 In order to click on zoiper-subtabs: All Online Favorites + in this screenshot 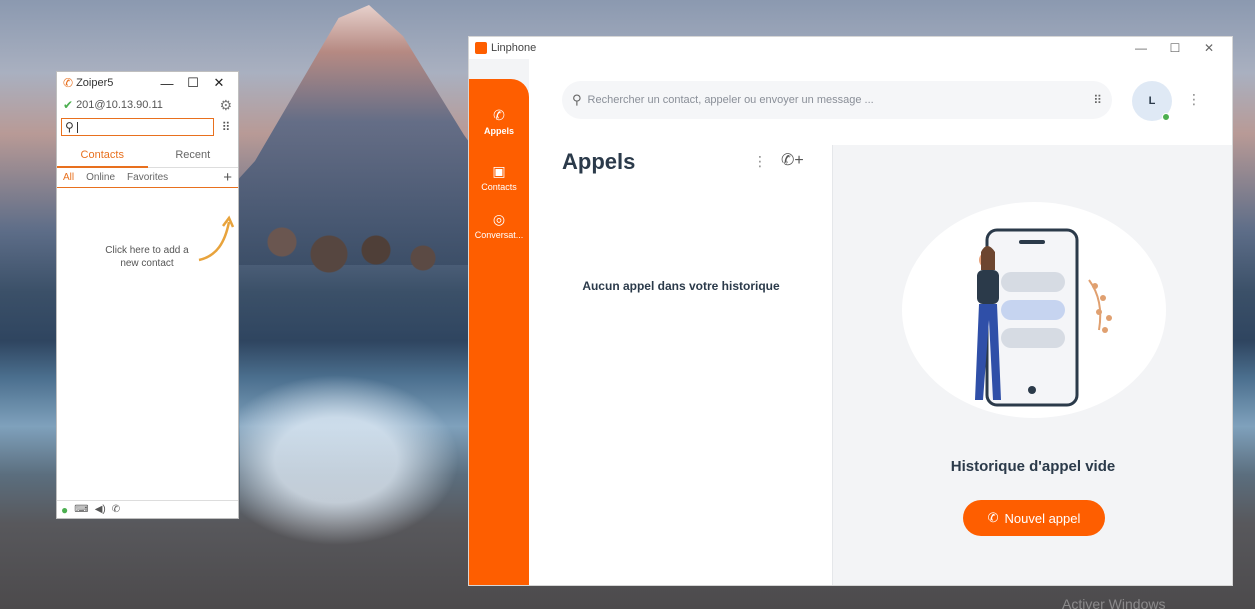, I will do `click(147, 178)`.